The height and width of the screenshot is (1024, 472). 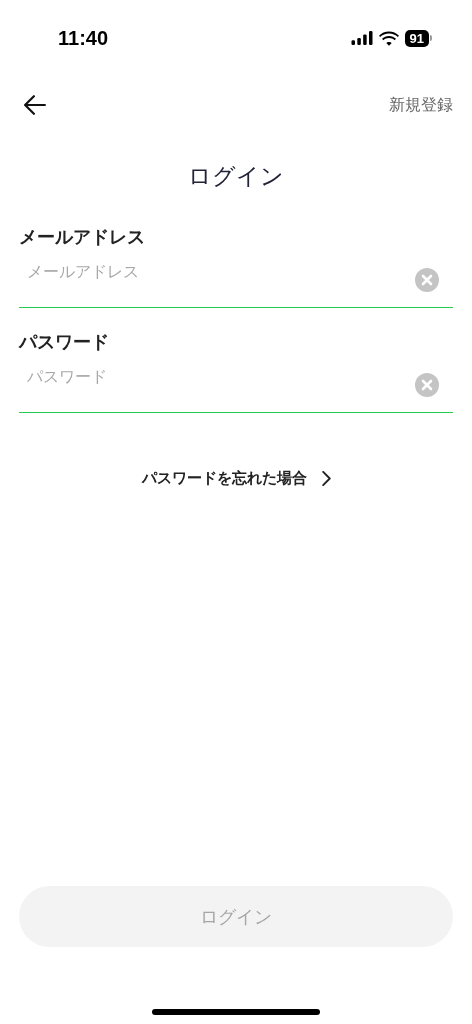 I want to click on battery-level: 91, so click(x=416, y=38).